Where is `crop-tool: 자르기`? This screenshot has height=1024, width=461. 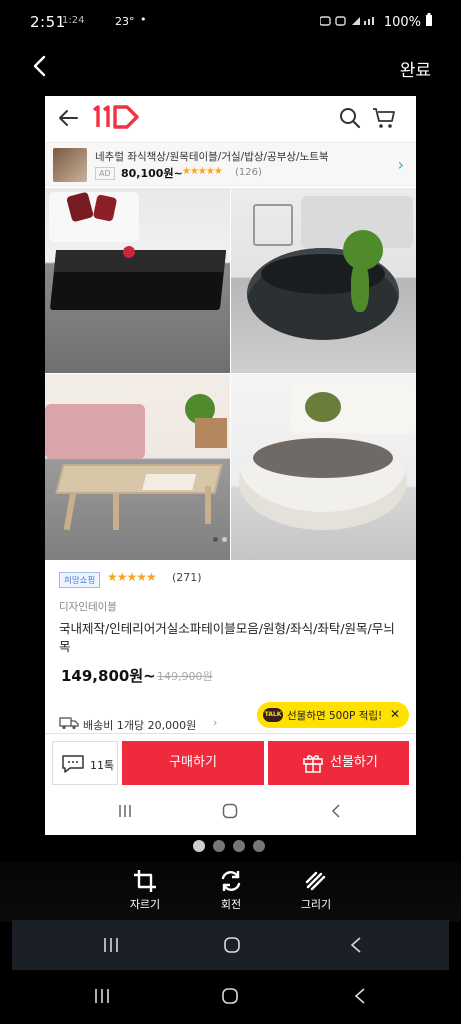 crop-tool: 자르기 is located at coordinates (145, 890).